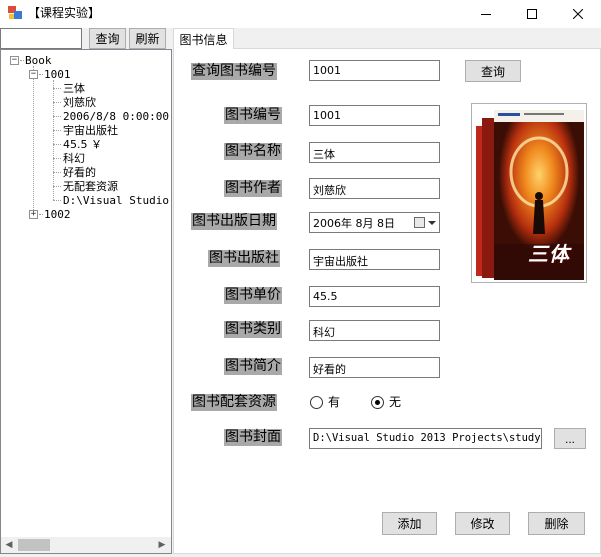  Describe the element at coordinates (234, 71) in the screenshot. I see `query-id-label: 查询图书编号` at that location.